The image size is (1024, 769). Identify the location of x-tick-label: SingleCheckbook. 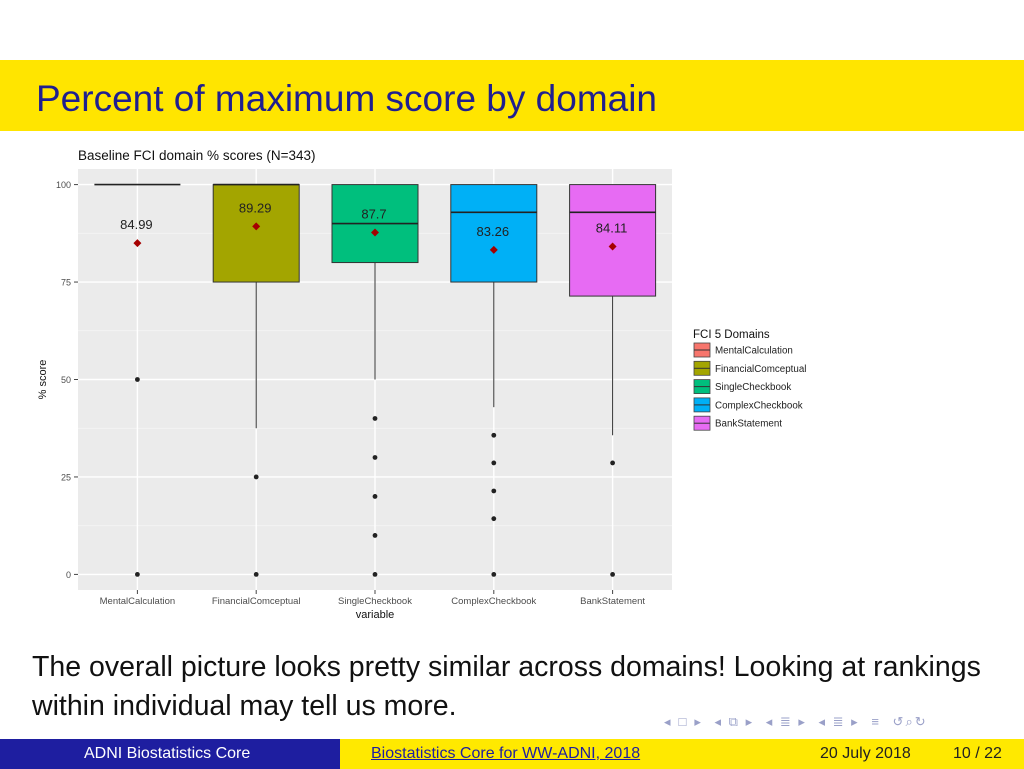
(375, 601).